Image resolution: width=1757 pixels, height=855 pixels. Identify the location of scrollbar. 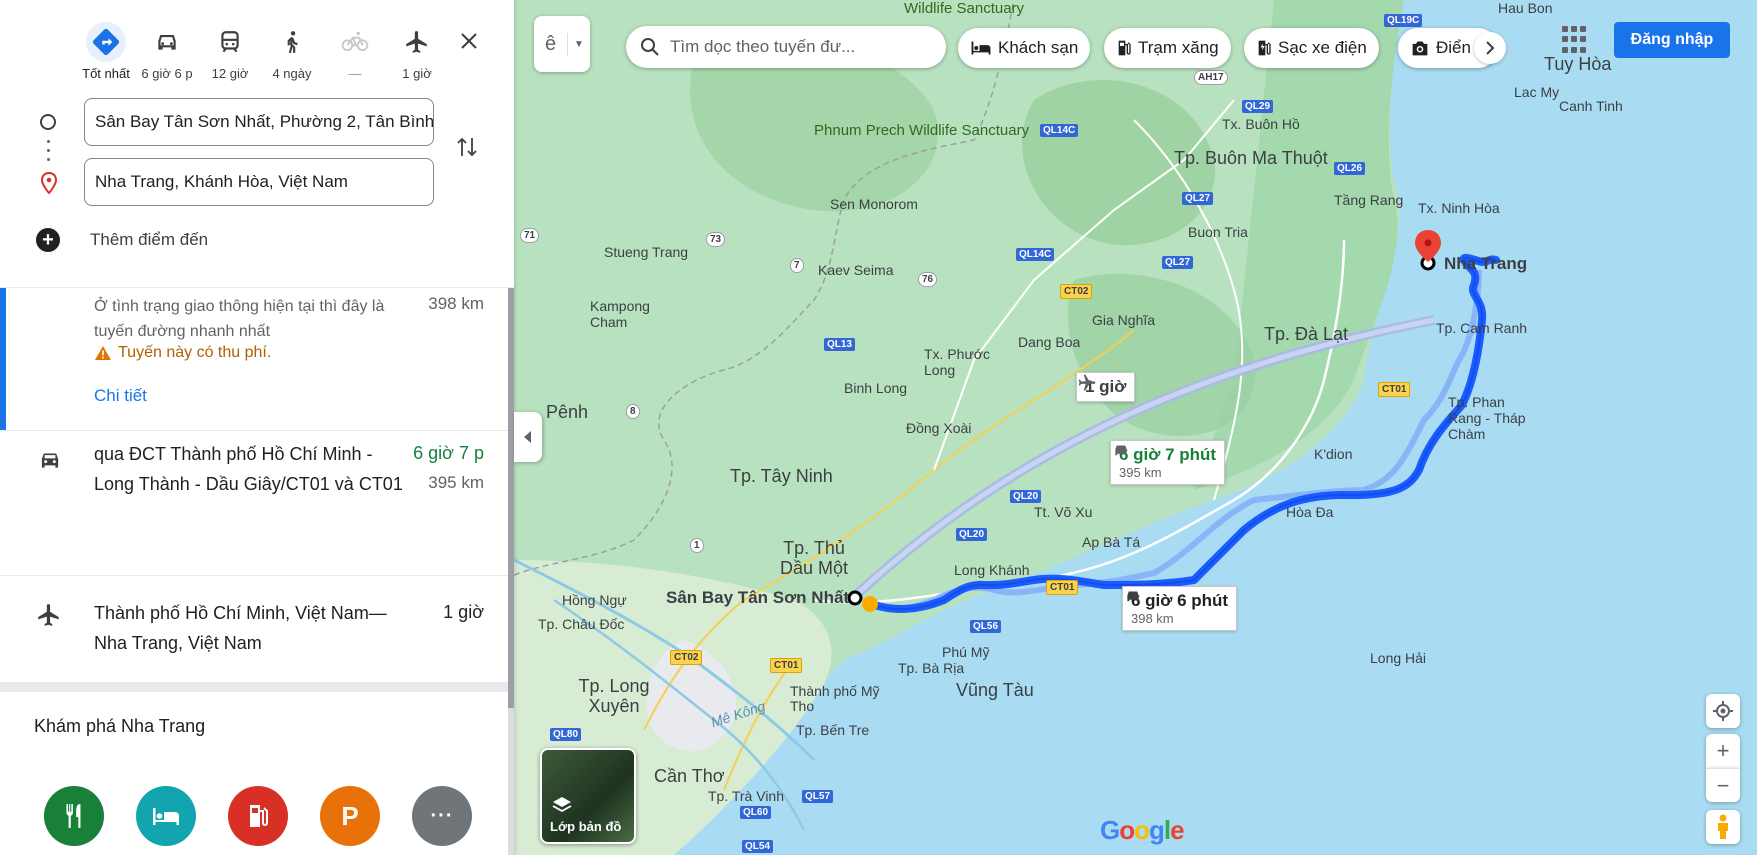
(511, 571).